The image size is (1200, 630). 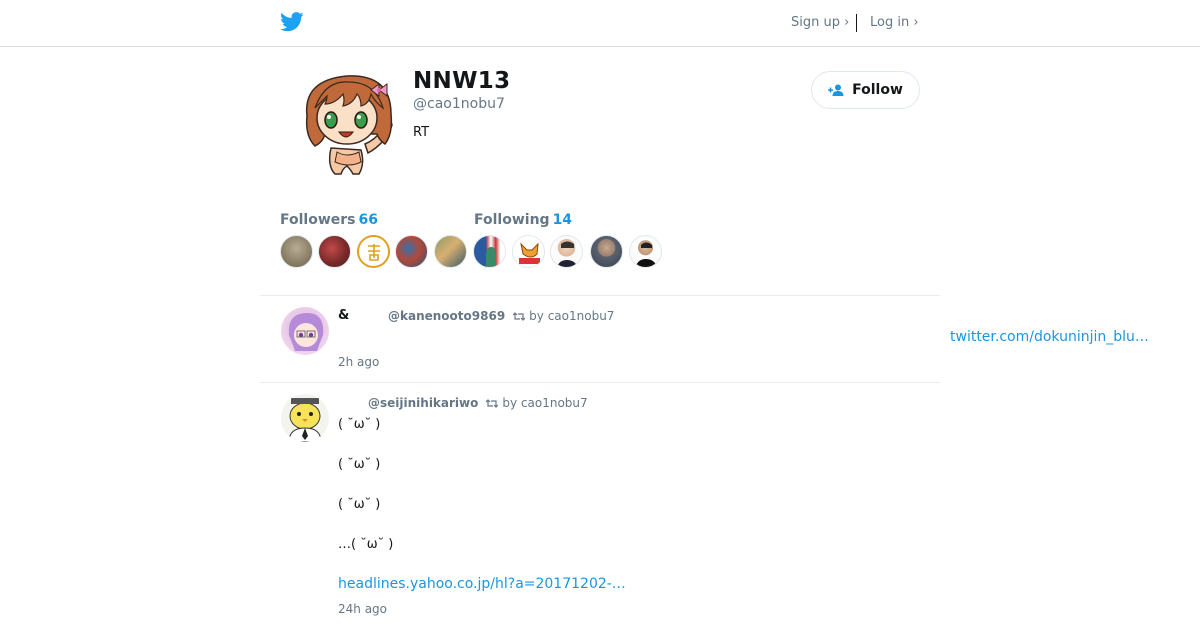 What do you see at coordinates (362, 609) in the screenshot?
I see `tweet-timestamp: 24h ago` at bounding box center [362, 609].